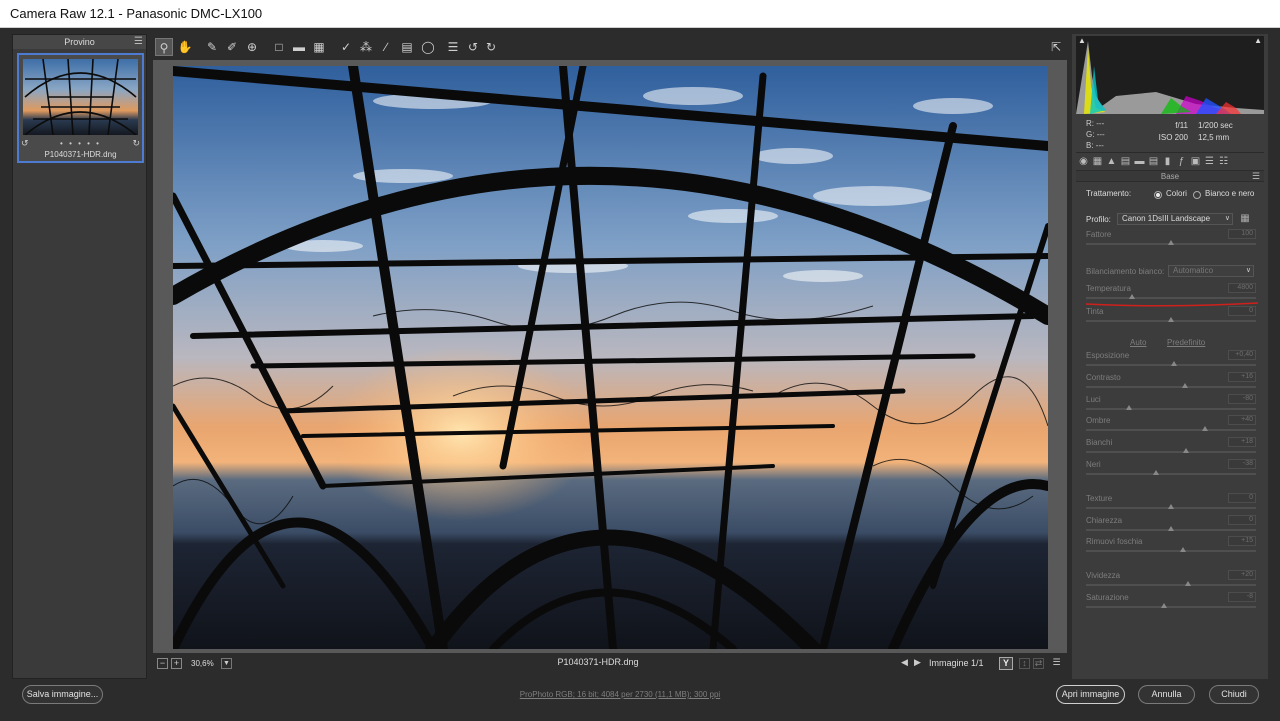 The height and width of the screenshot is (721, 1280). I want to click on open-image-button: Apri immagine, so click(1090, 694).